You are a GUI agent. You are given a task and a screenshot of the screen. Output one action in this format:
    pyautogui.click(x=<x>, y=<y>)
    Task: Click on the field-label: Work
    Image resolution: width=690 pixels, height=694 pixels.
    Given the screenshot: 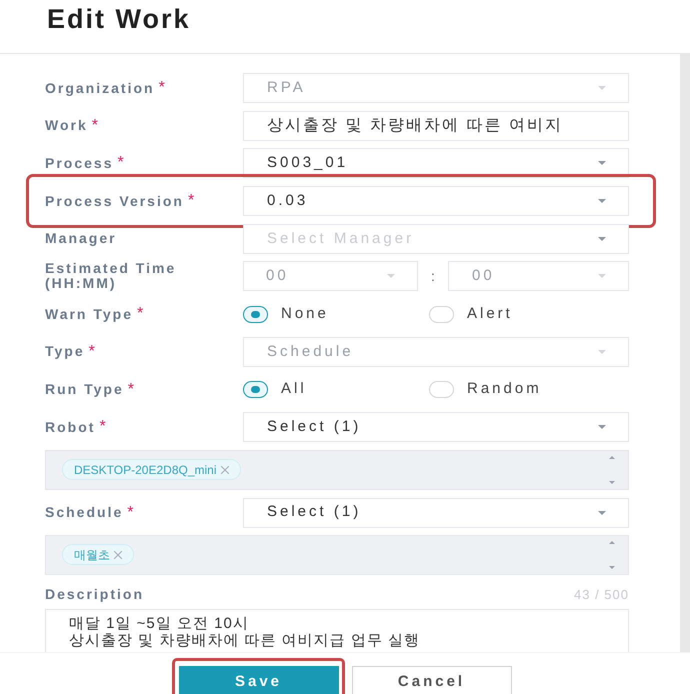 What is the action you would take?
    pyautogui.click(x=66, y=126)
    